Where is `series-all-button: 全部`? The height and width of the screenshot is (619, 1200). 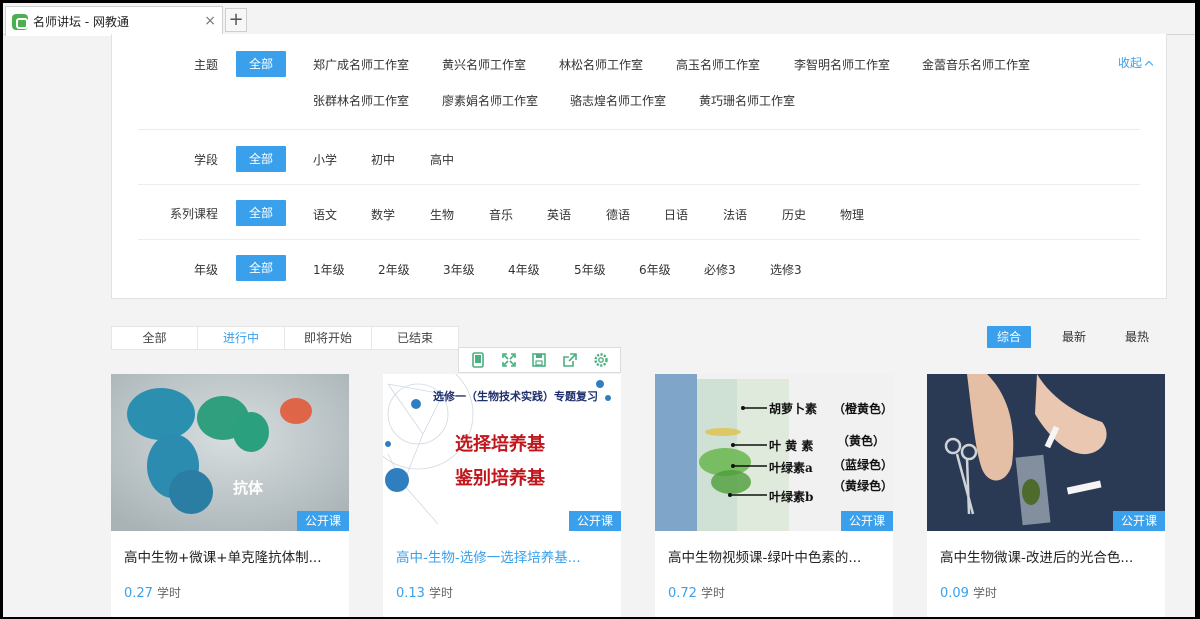
series-all-button: 全部 is located at coordinates (261, 213).